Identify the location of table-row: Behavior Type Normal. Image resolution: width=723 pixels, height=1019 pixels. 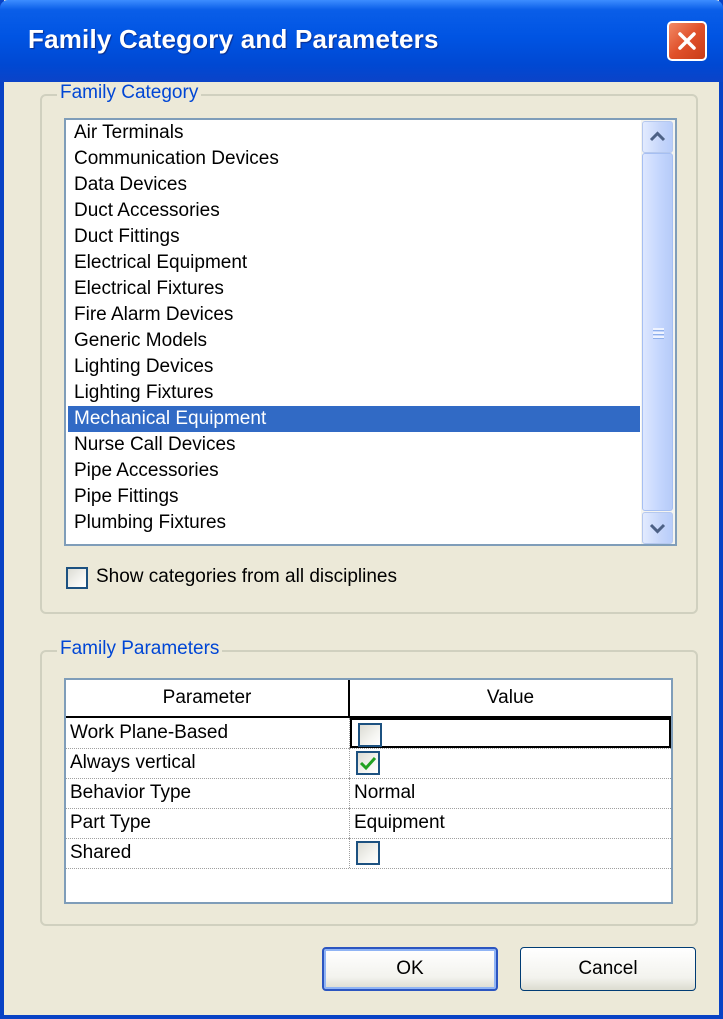
(368, 793).